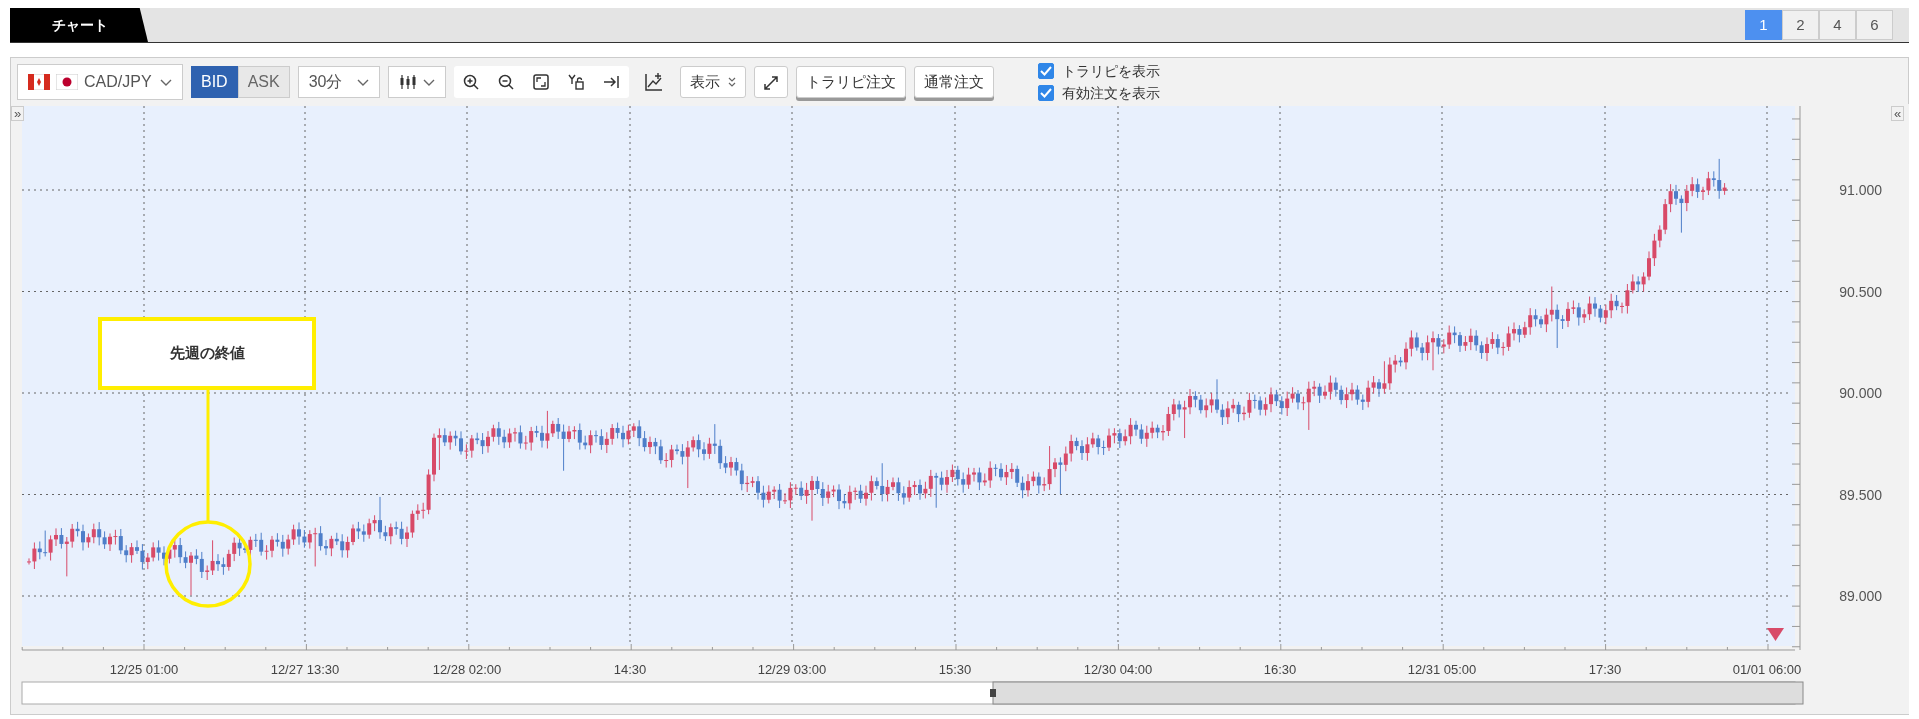 This screenshot has width=1919, height=719. I want to click on y-axis-label: 90.000, so click(1860, 393).